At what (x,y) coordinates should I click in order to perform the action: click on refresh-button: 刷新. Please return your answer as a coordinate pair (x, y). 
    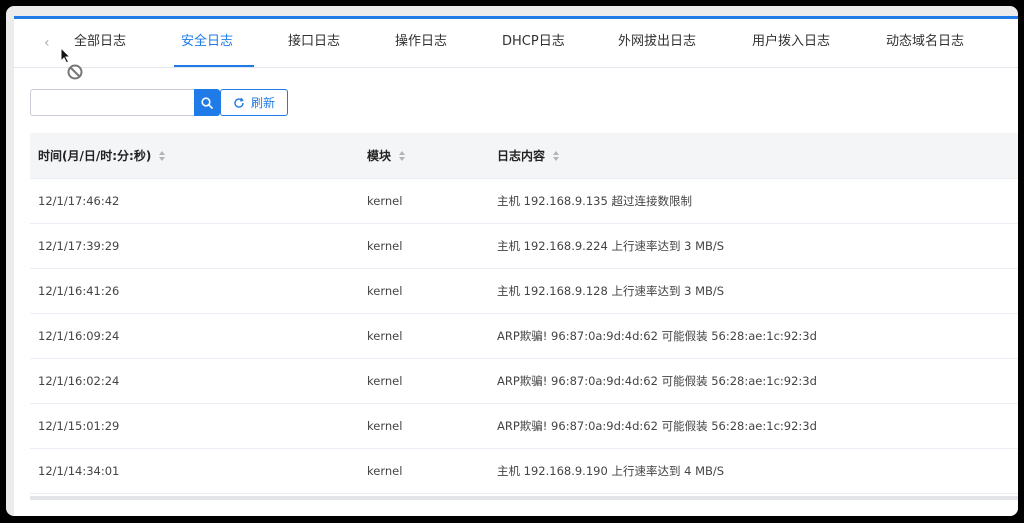
    Looking at the image, I should click on (254, 102).